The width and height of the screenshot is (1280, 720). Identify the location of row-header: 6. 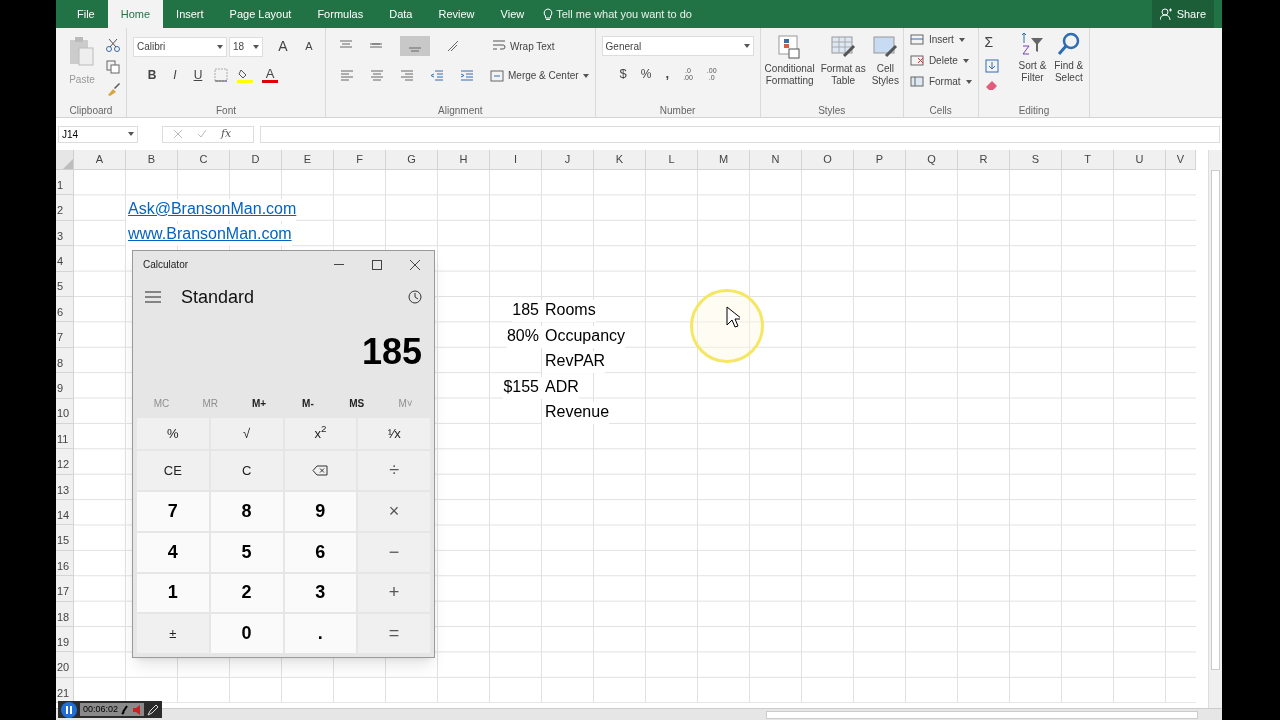
(65, 309).